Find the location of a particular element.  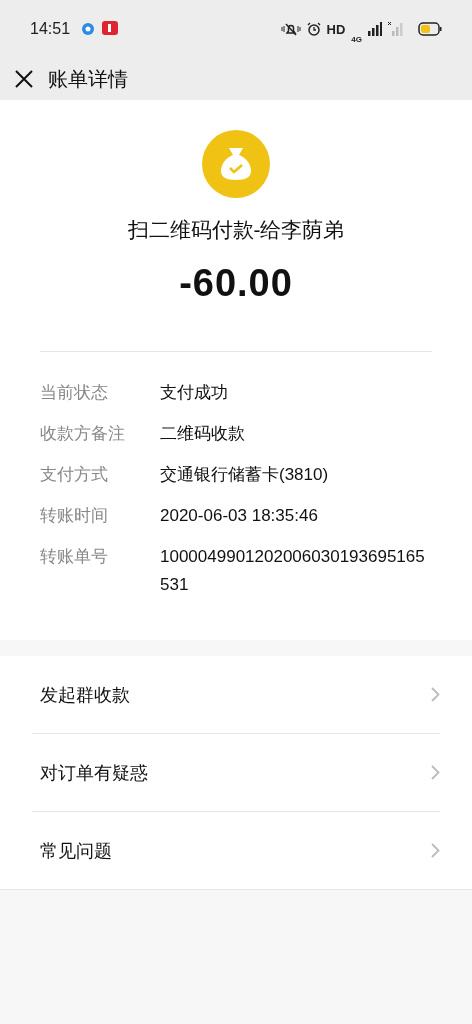

detail-label: 当前状态 is located at coordinates (74, 393).